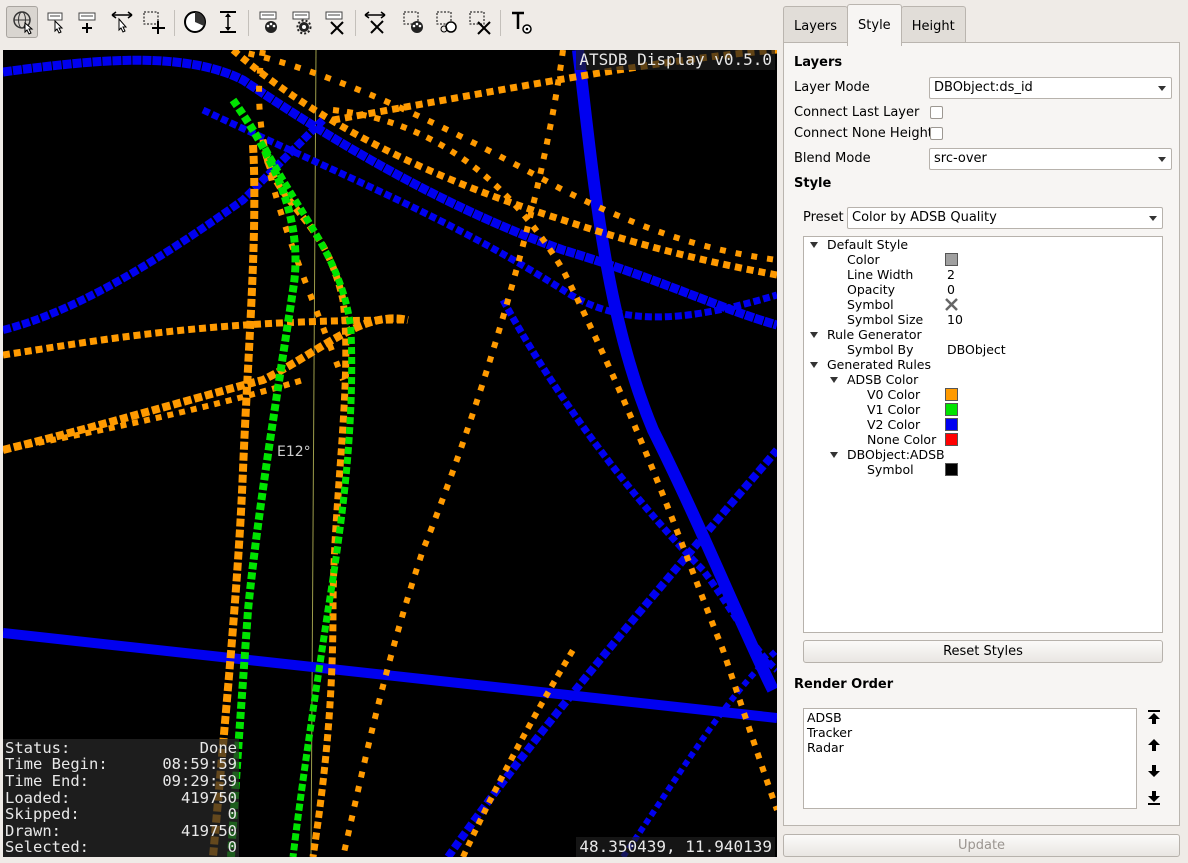 This screenshot has width=1188, height=863. Describe the element at coordinates (375, 22) in the screenshot. I see `delete-arrows-icon` at that location.